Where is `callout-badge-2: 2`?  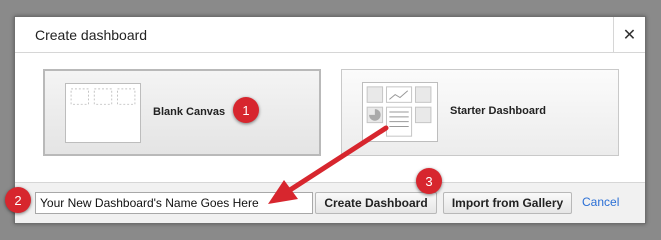
callout-badge-2: 2 is located at coordinates (18, 200).